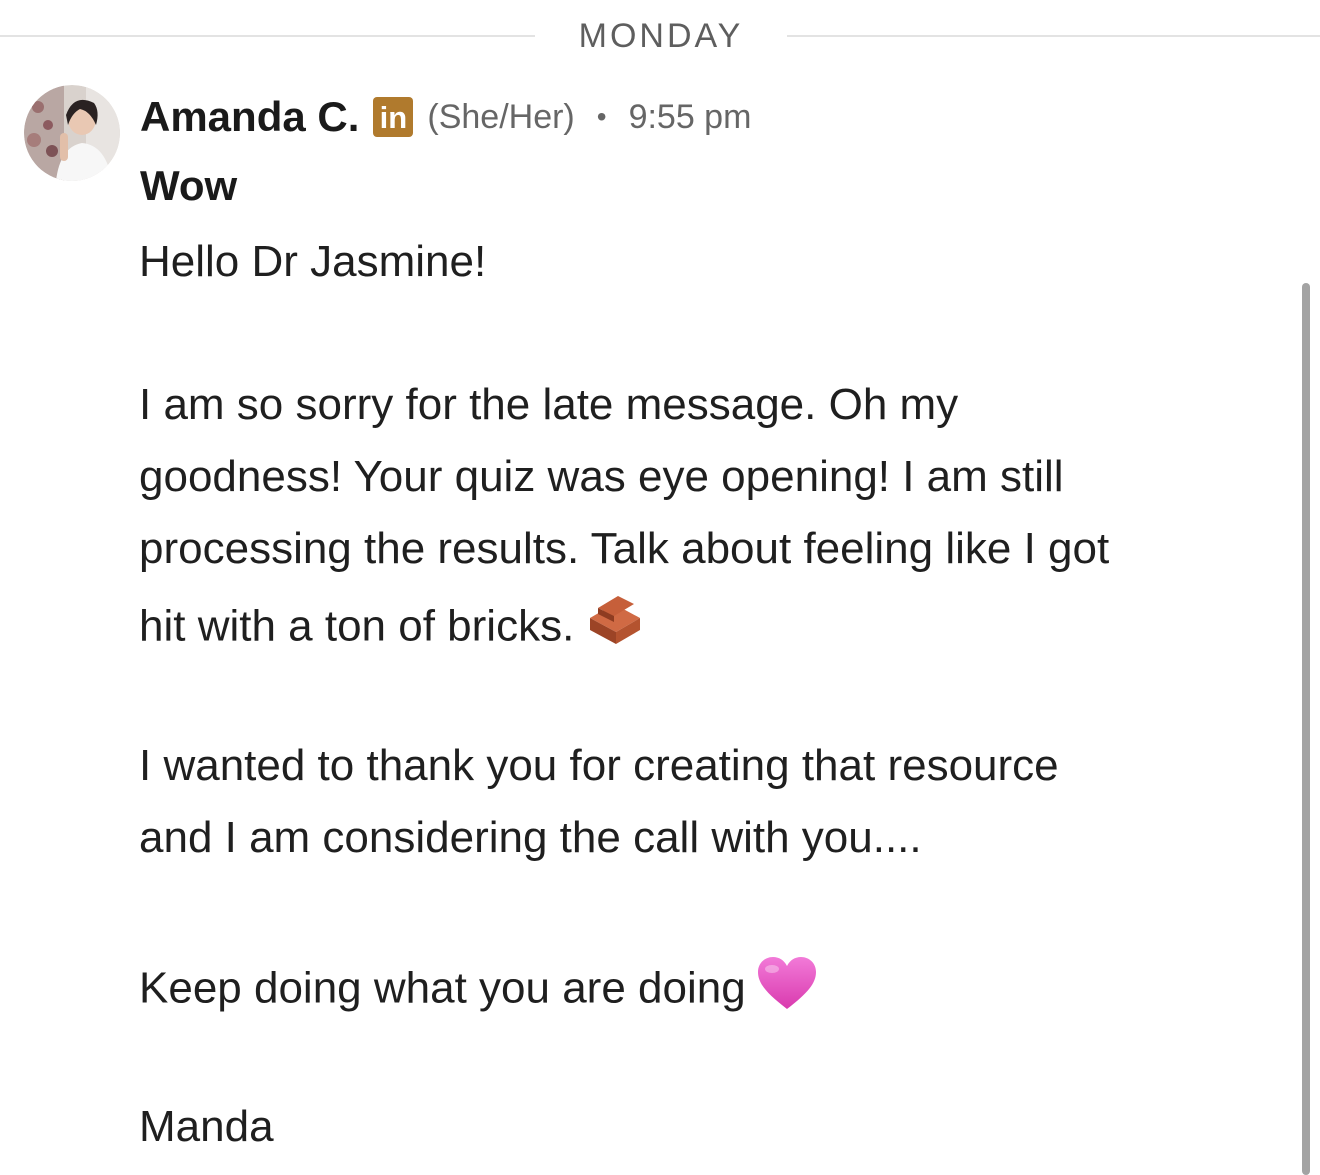 This screenshot has width=1320, height=1175. Describe the element at coordinates (787, 991) in the screenshot. I see `pink-heart-icon` at that location.